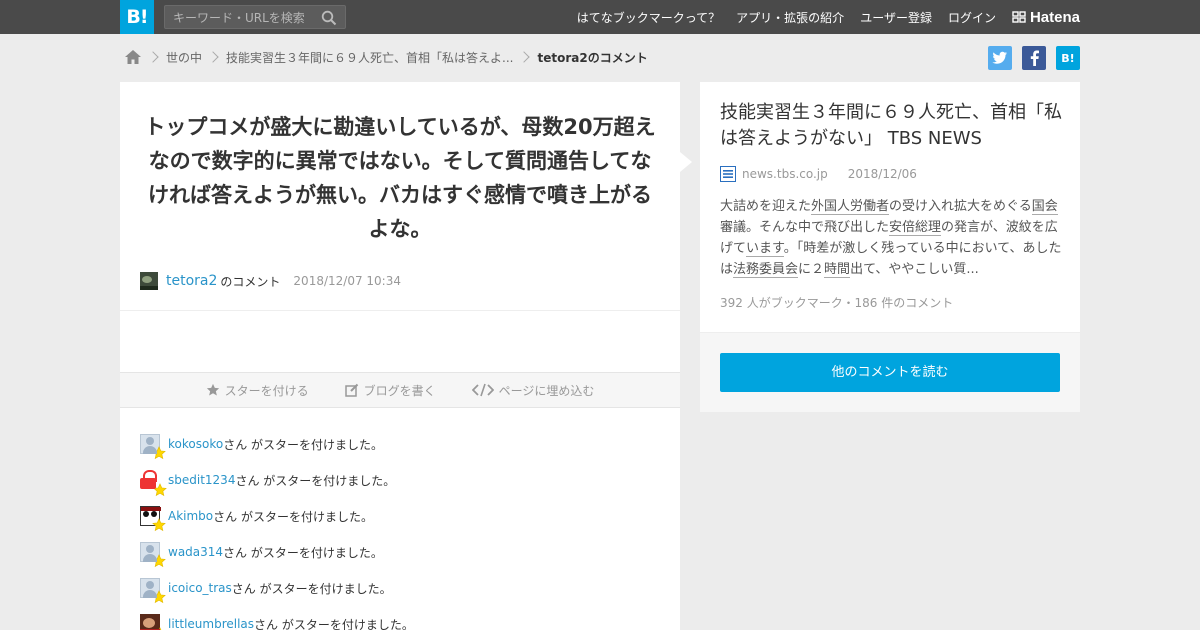  Describe the element at coordinates (890, 372) in the screenshot. I see `read-more-comments-button: 他のコメントを読む` at that location.